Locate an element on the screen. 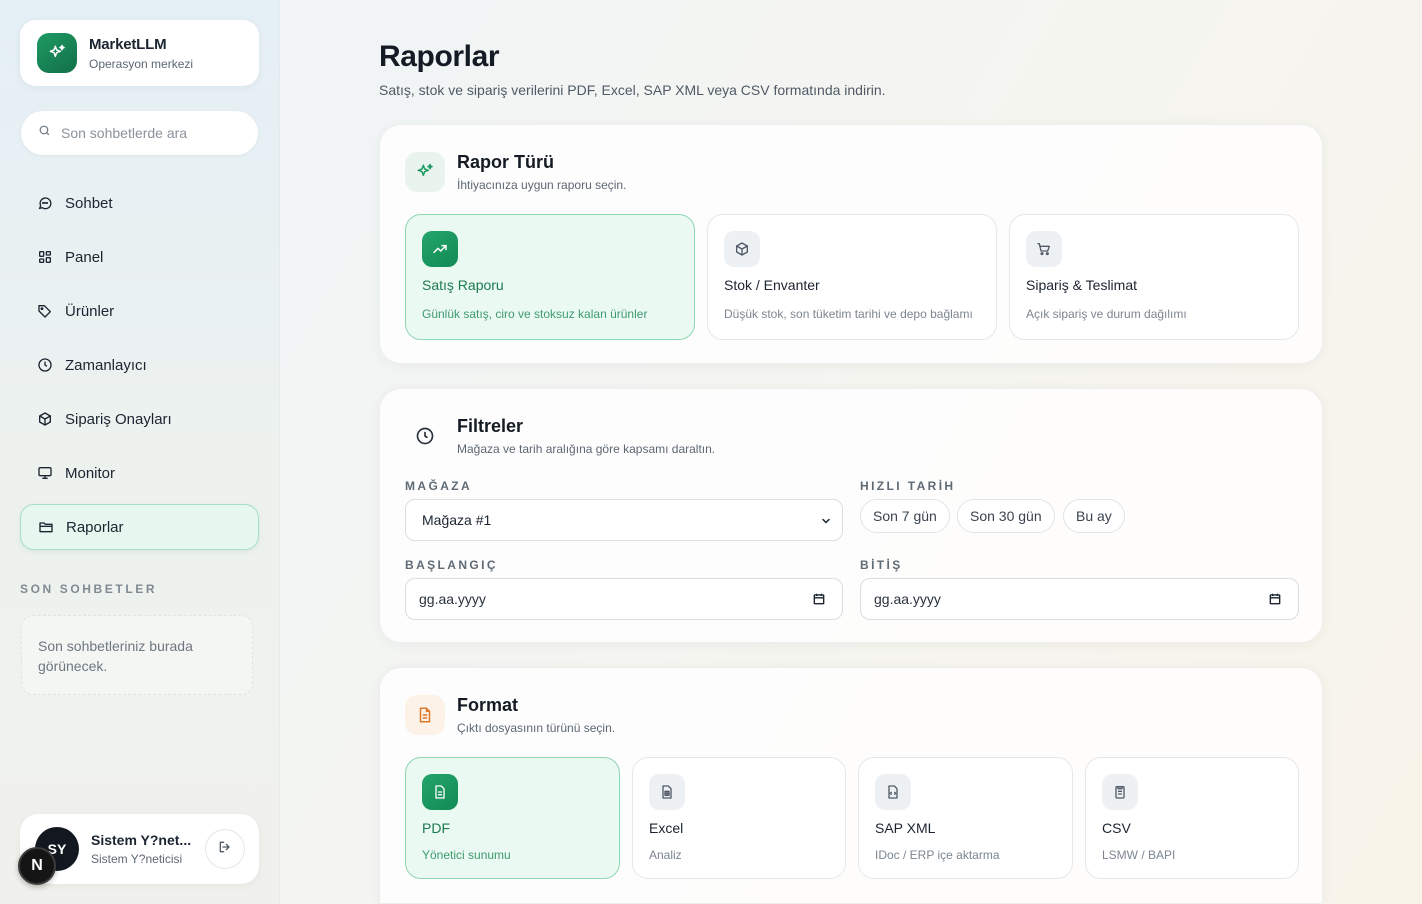 The height and width of the screenshot is (904, 1422). search-input is located at coordinates (151, 133).